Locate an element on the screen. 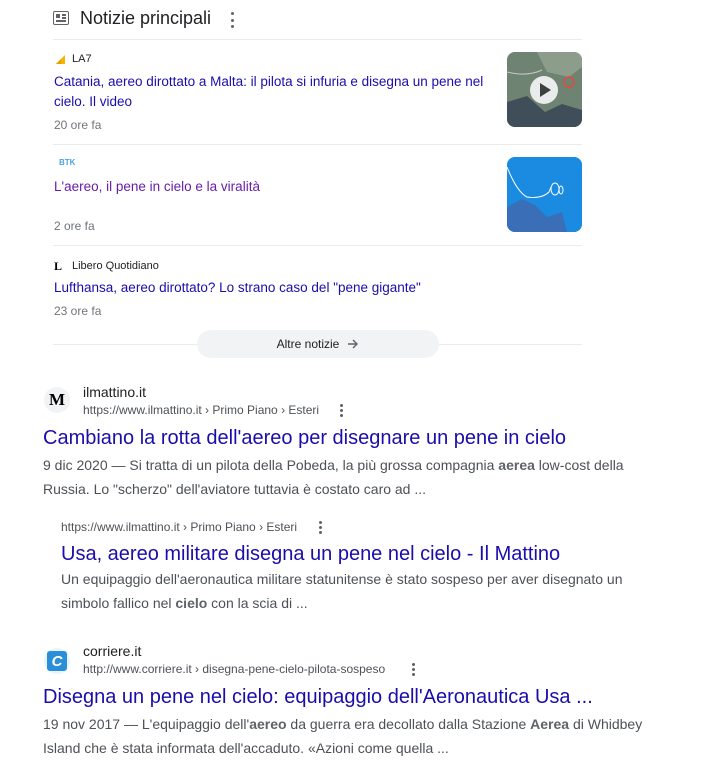 This screenshot has height=769, width=717. map-video-thumbnail is located at coordinates (544, 89).